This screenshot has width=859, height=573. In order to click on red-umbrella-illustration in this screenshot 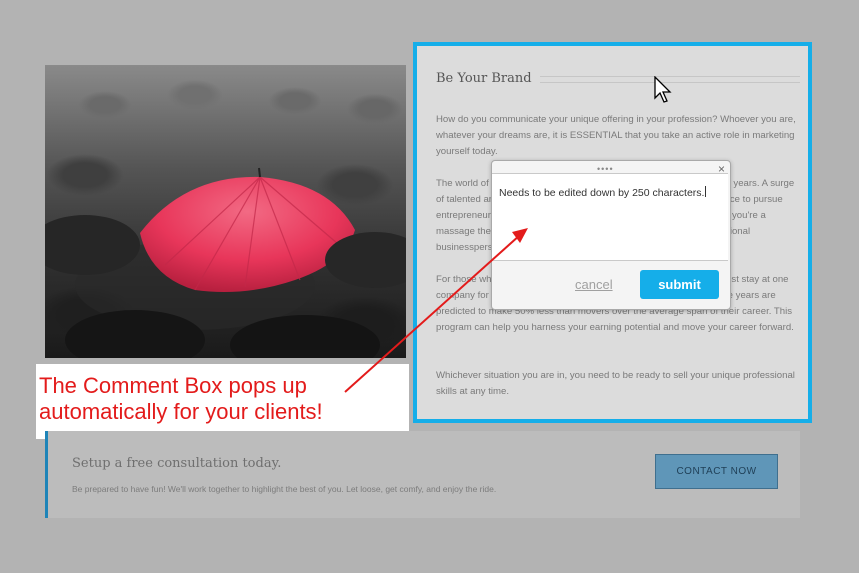, I will do `click(225, 262)`.